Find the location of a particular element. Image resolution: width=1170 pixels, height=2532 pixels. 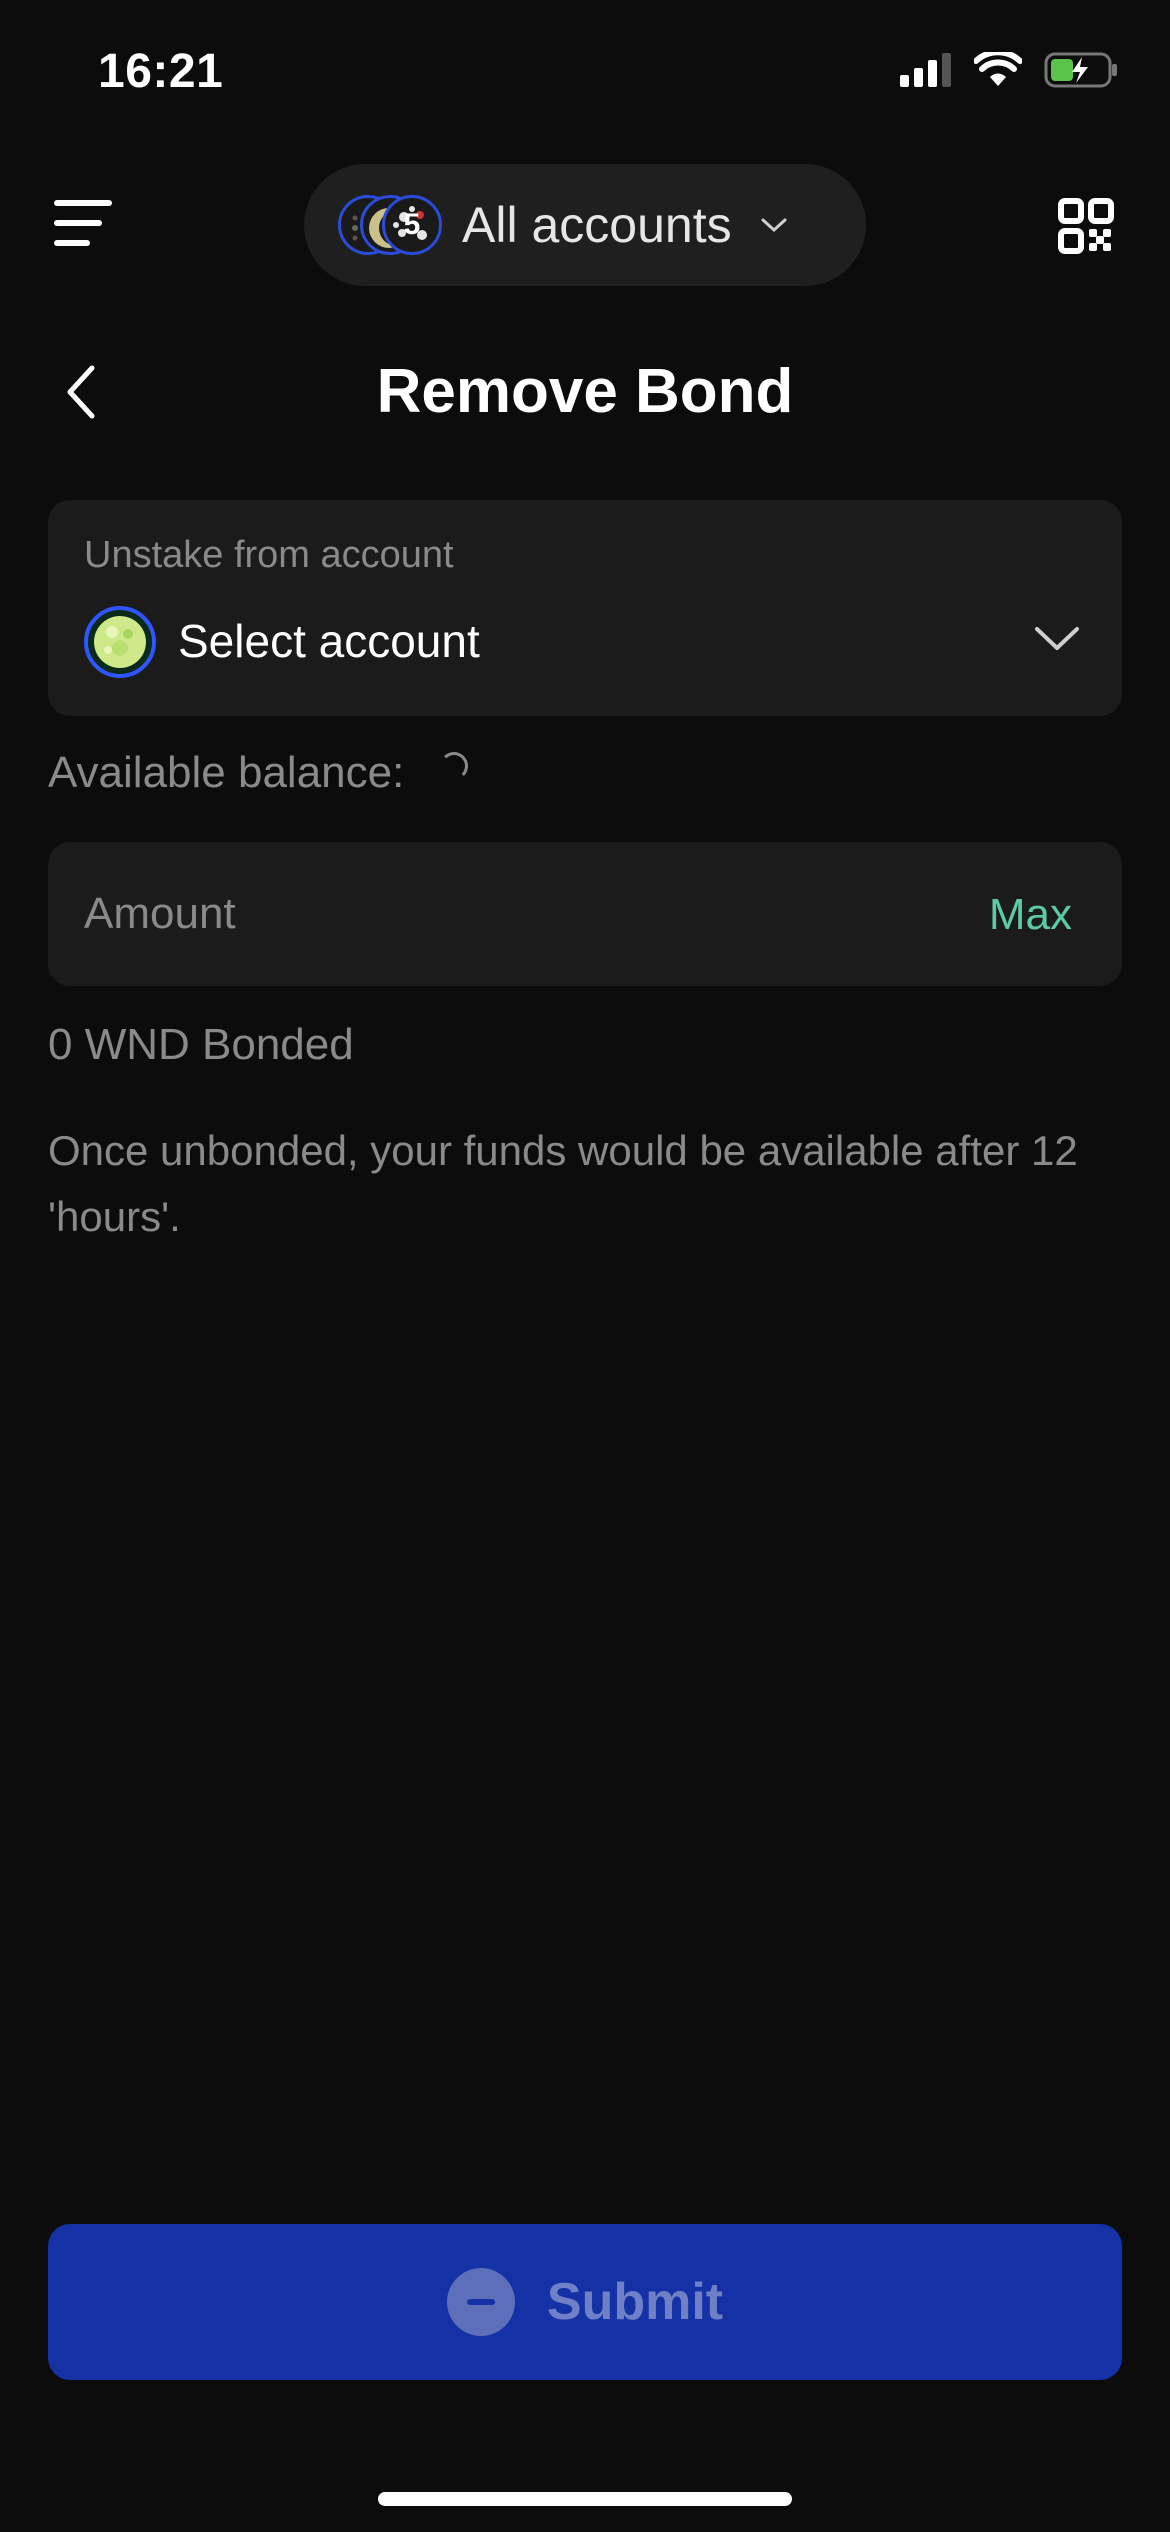

qr-code-icon is located at coordinates (1086, 226).